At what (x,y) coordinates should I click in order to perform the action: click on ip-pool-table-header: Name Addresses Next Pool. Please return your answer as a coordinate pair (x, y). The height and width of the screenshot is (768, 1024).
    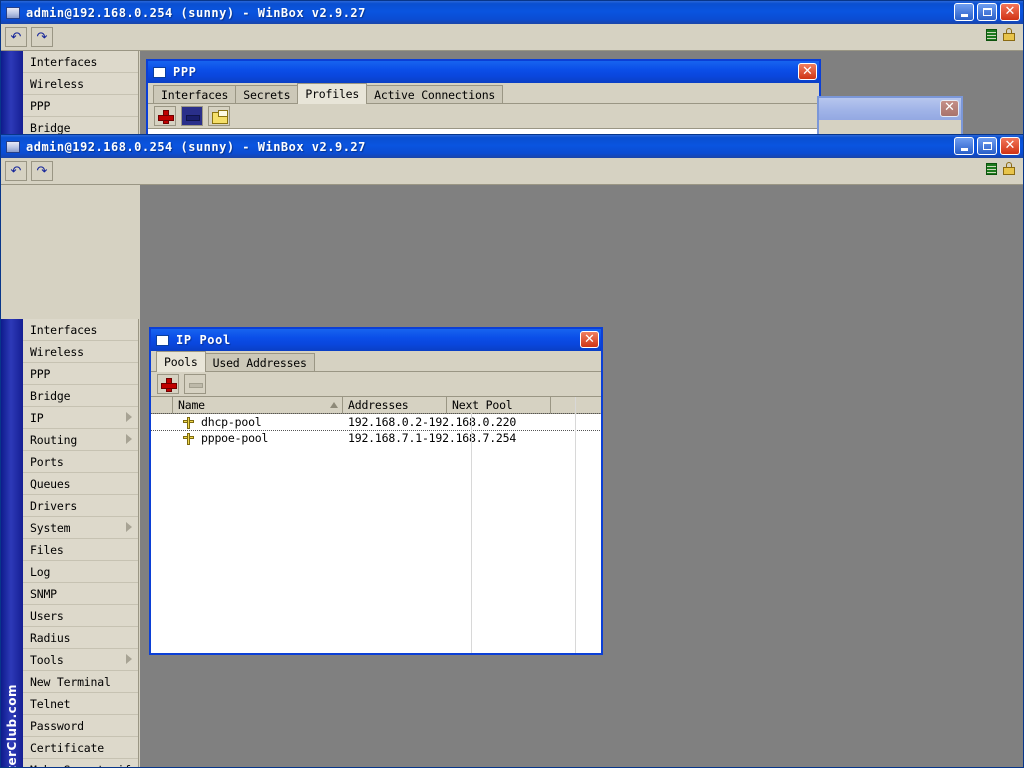
    Looking at the image, I should click on (376, 405).